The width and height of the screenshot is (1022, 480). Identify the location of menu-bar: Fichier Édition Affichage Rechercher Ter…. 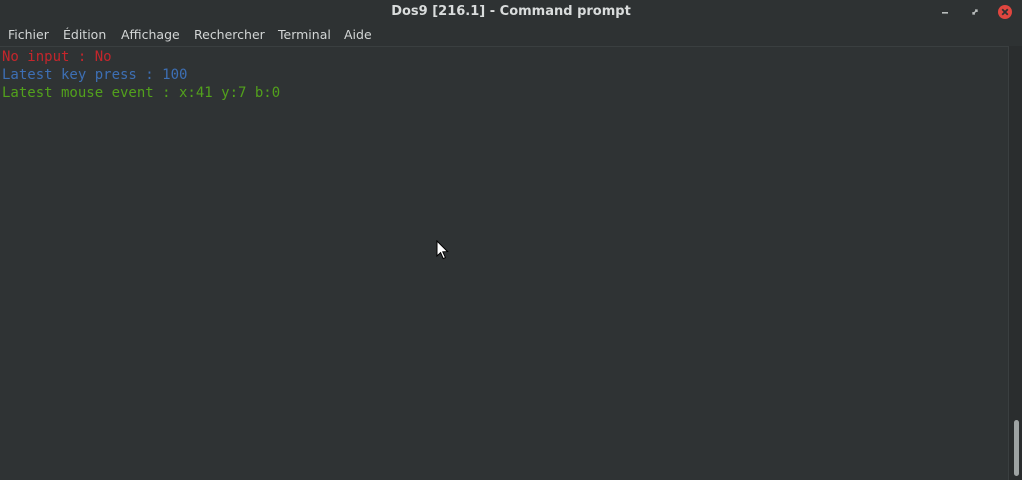
(511, 35).